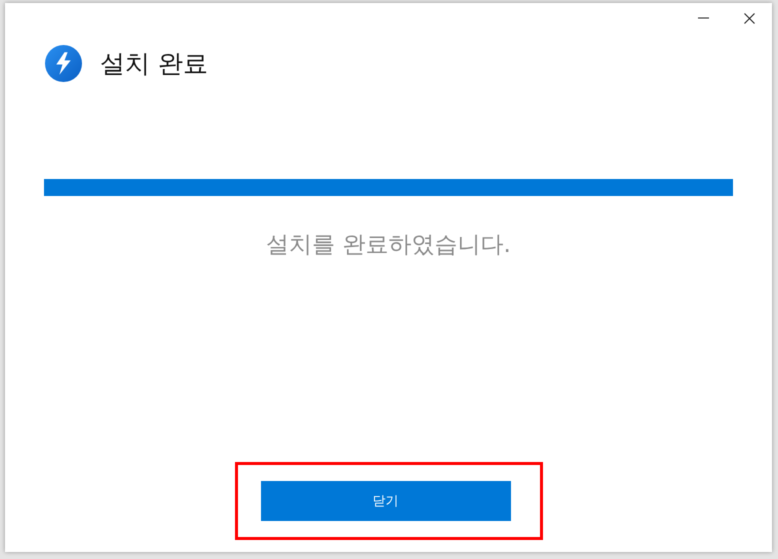 The image size is (778, 559). What do you see at coordinates (154, 64) in the screenshot?
I see `dialog-title: 설치 완료` at bounding box center [154, 64].